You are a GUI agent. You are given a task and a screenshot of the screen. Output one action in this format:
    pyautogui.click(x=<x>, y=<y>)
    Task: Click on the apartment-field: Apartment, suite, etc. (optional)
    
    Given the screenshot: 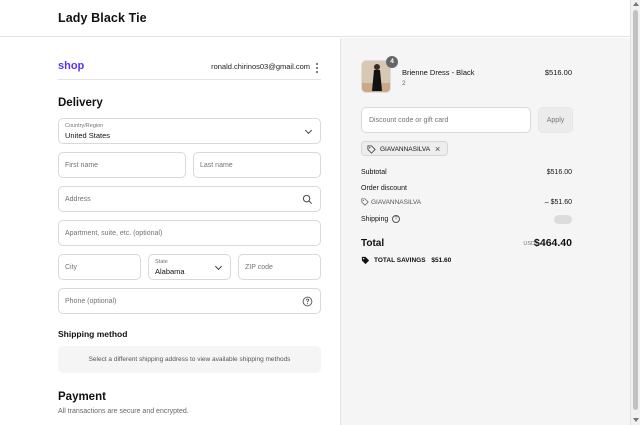 What is the action you would take?
    pyautogui.click(x=189, y=233)
    